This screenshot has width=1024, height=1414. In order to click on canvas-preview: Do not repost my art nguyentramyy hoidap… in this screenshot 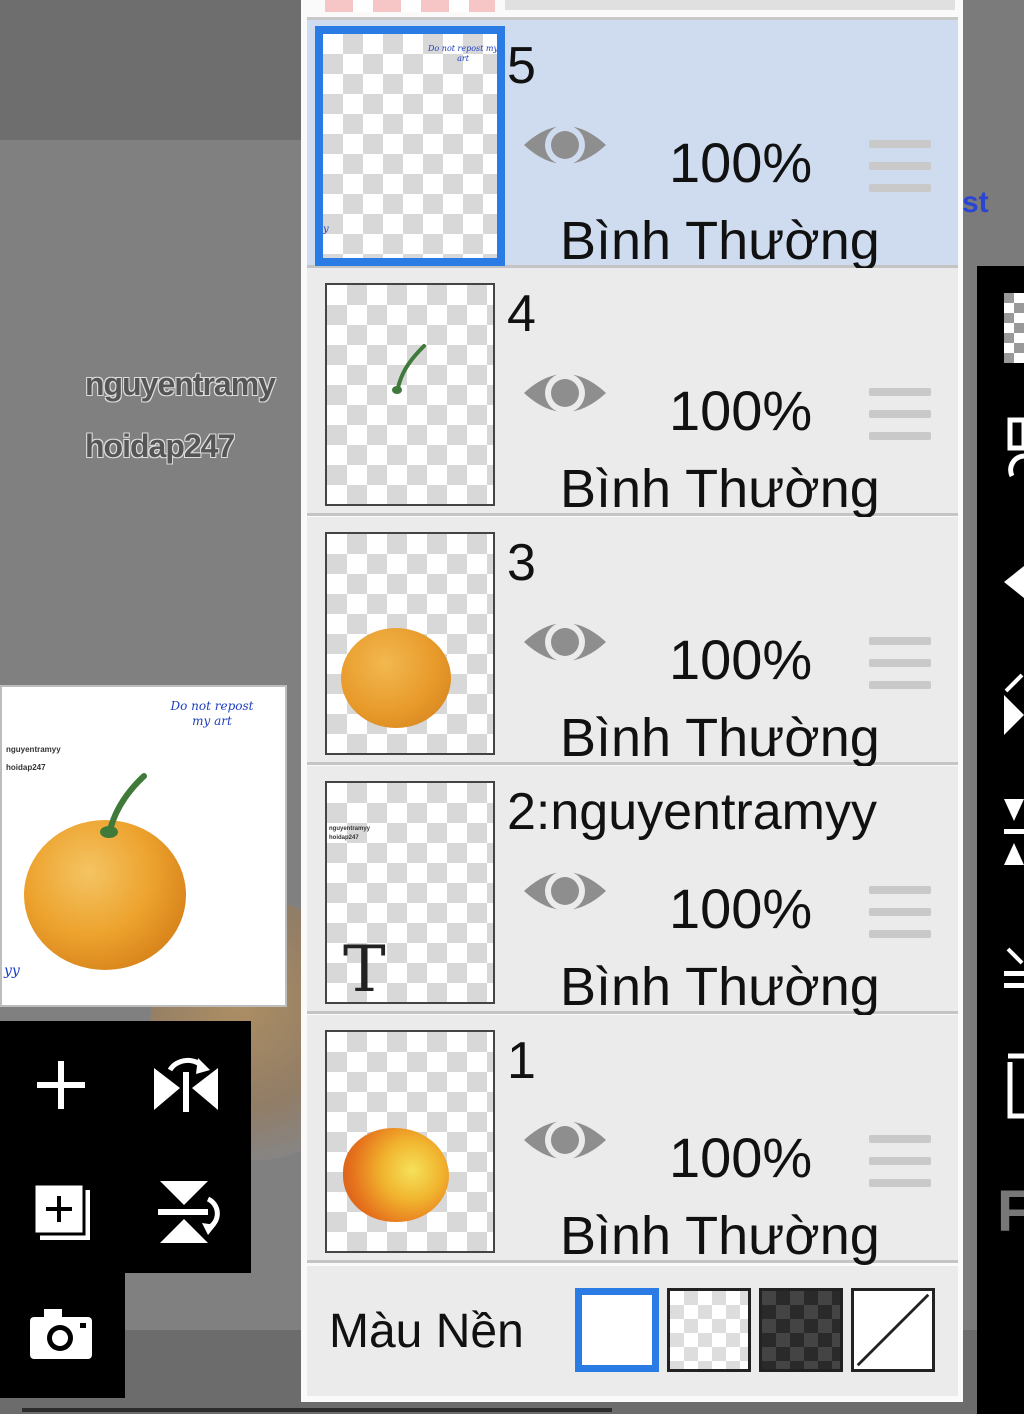, I will do `click(143, 846)`.